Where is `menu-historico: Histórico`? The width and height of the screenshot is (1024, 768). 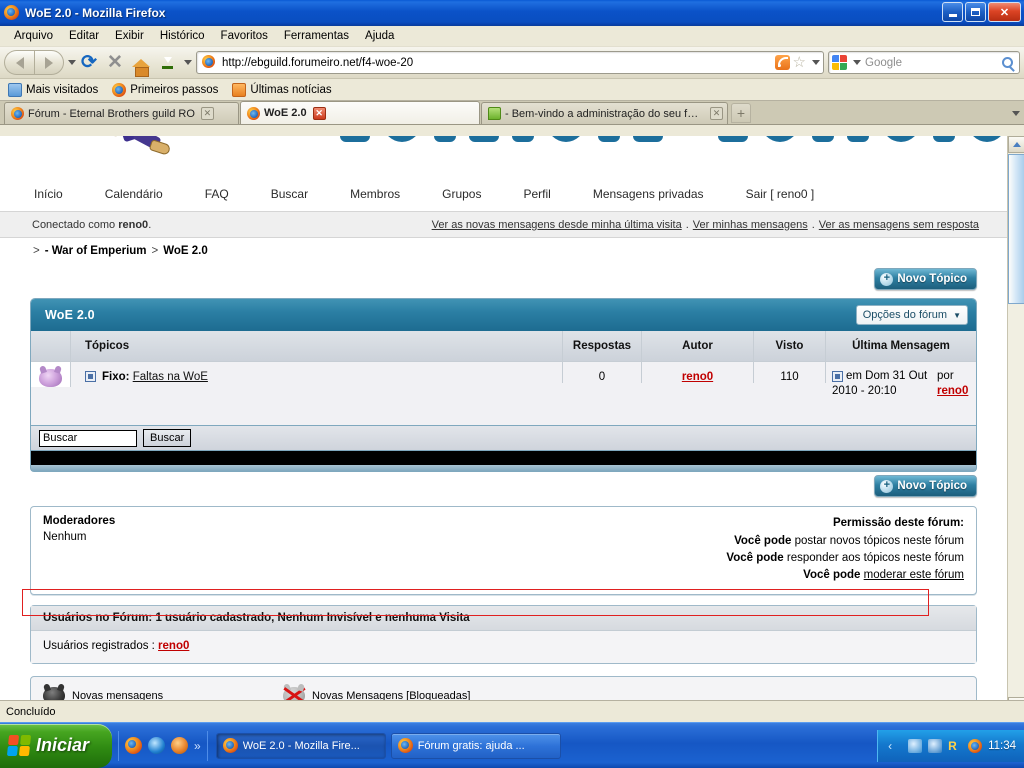 menu-historico: Histórico is located at coordinates (182, 36).